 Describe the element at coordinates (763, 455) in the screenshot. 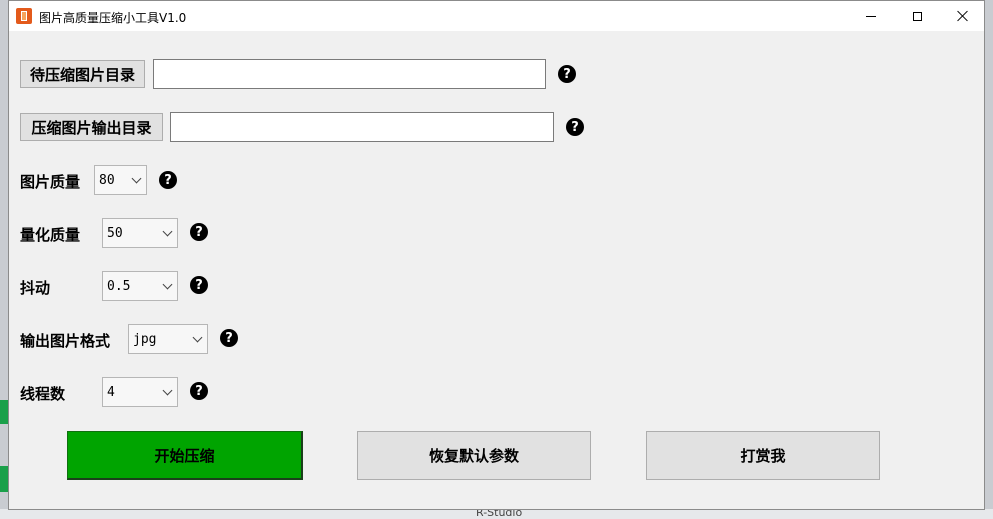

I see `donate-button: 打赏我` at that location.